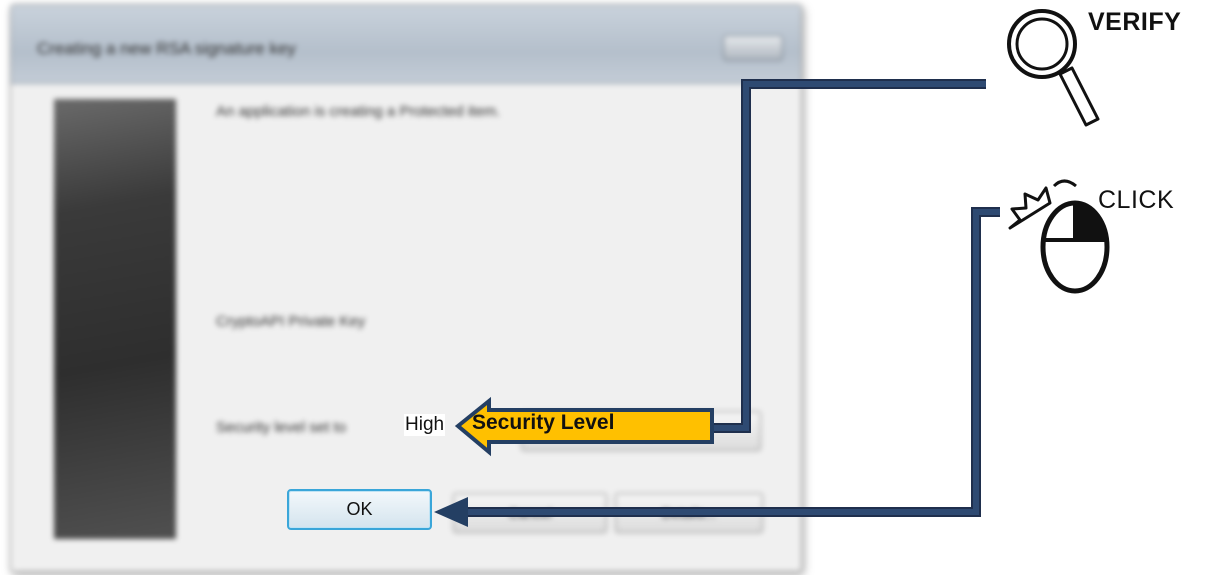  Describe the element at coordinates (1053, 68) in the screenshot. I see `magnifier-icon` at that location.